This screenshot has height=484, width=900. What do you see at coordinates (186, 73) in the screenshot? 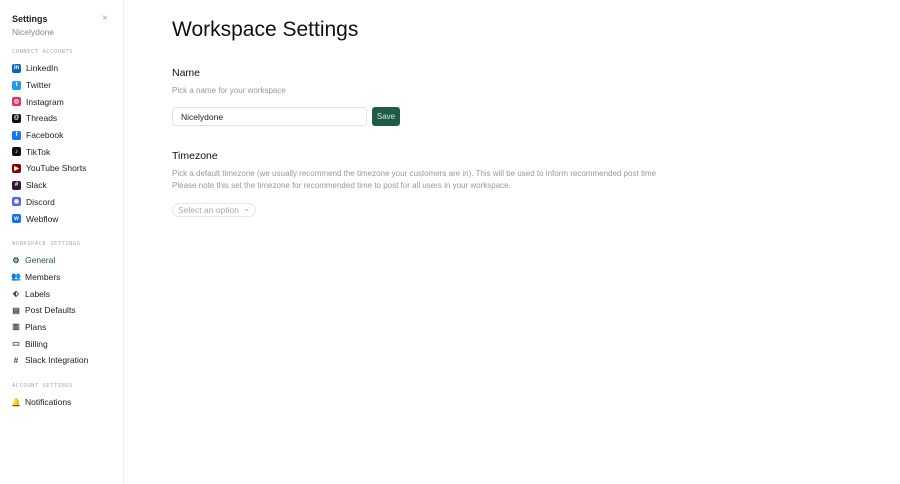
I see `name-heading: Name` at bounding box center [186, 73].